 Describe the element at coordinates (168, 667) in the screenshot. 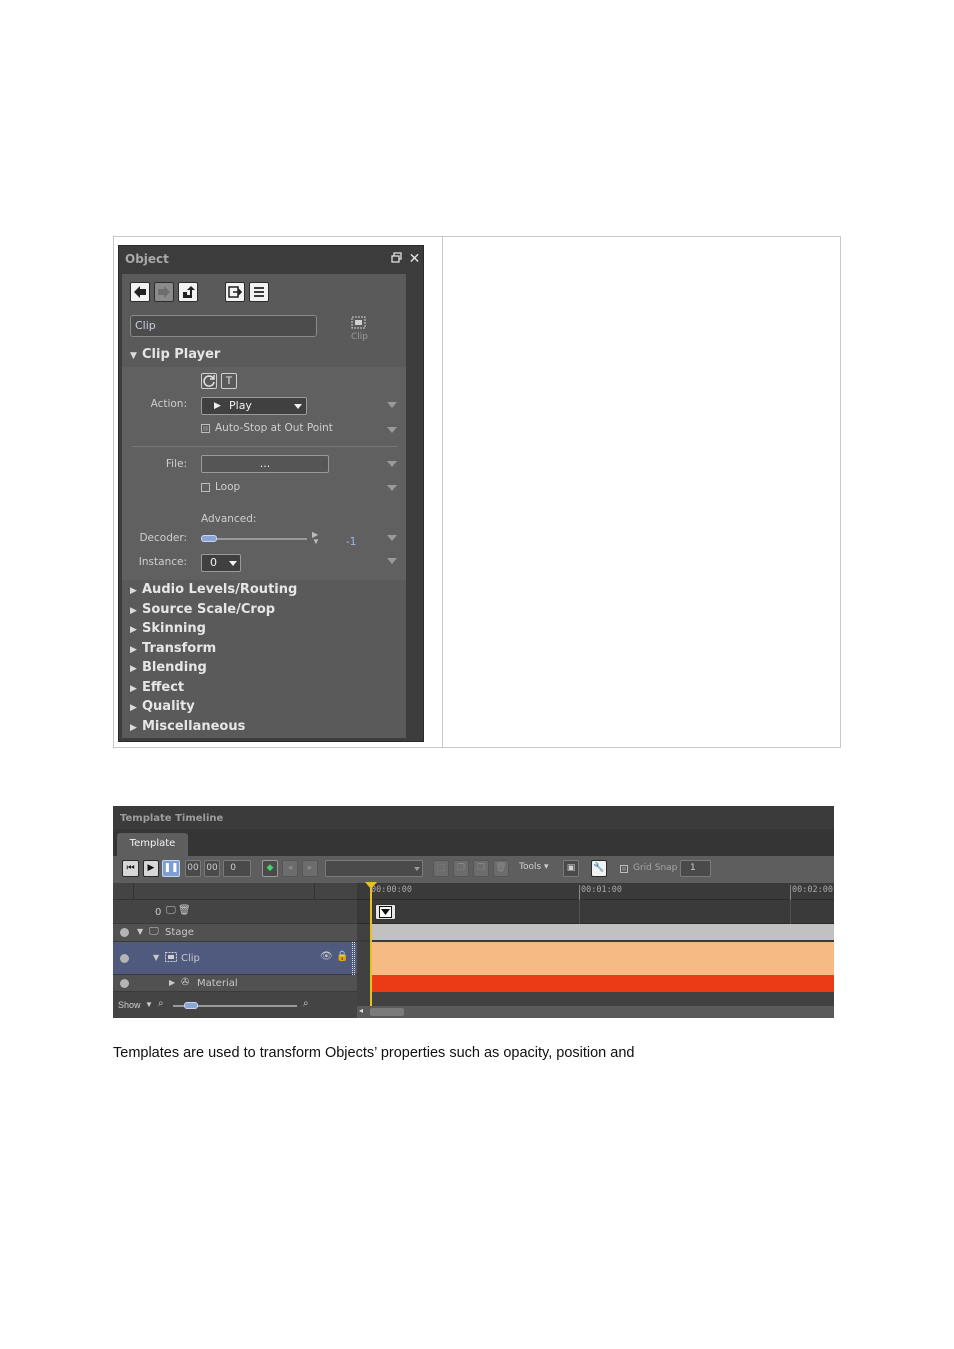

I see `section-blending: ▶ Blending` at that location.